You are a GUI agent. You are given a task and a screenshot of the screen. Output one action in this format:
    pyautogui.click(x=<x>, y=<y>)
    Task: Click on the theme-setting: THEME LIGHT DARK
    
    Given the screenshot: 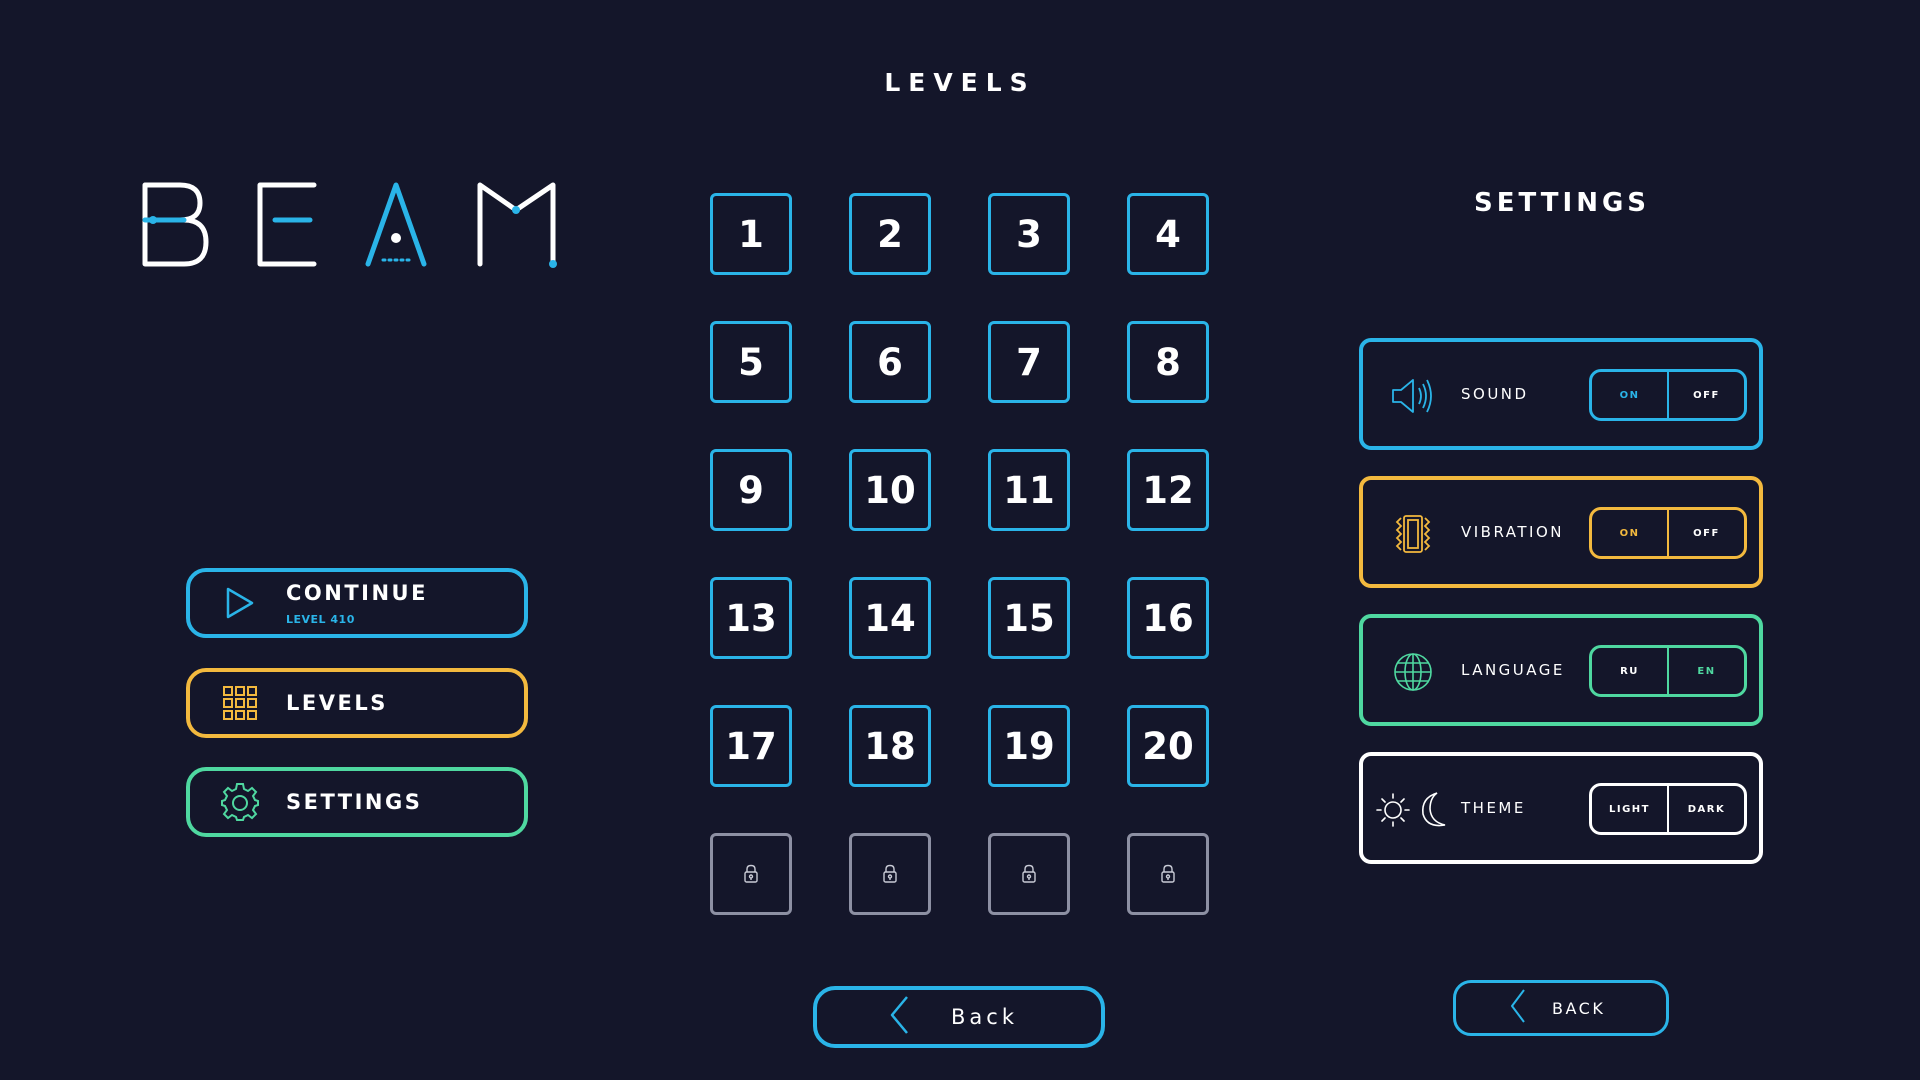 What is the action you would take?
    pyautogui.click(x=1561, y=808)
    